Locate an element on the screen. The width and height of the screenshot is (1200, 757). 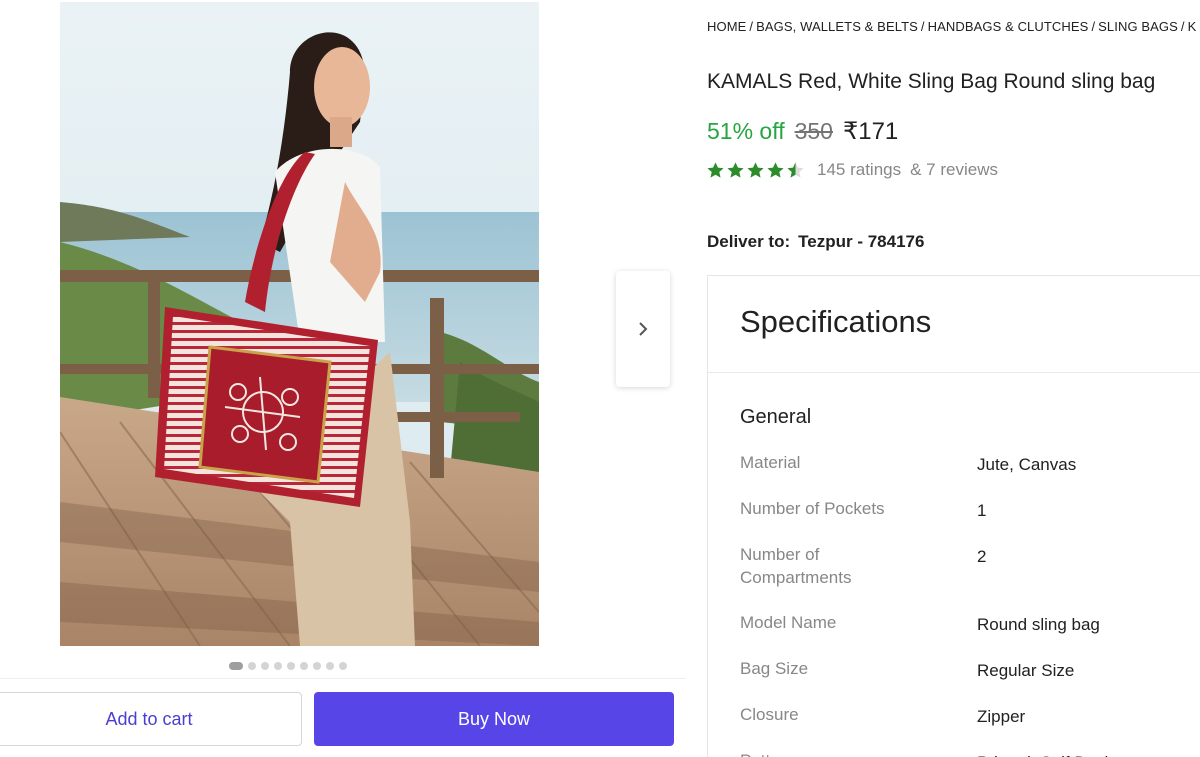
spec-value: Printed, Self Design is located at coordinates (1052, 753).